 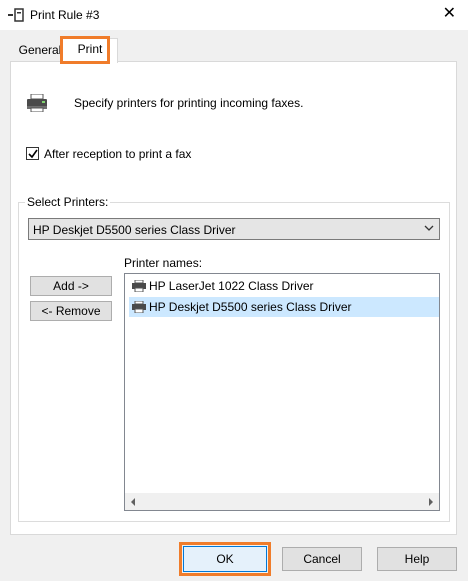 What do you see at coordinates (322, 559) in the screenshot?
I see `cancel-button: Cancel` at bounding box center [322, 559].